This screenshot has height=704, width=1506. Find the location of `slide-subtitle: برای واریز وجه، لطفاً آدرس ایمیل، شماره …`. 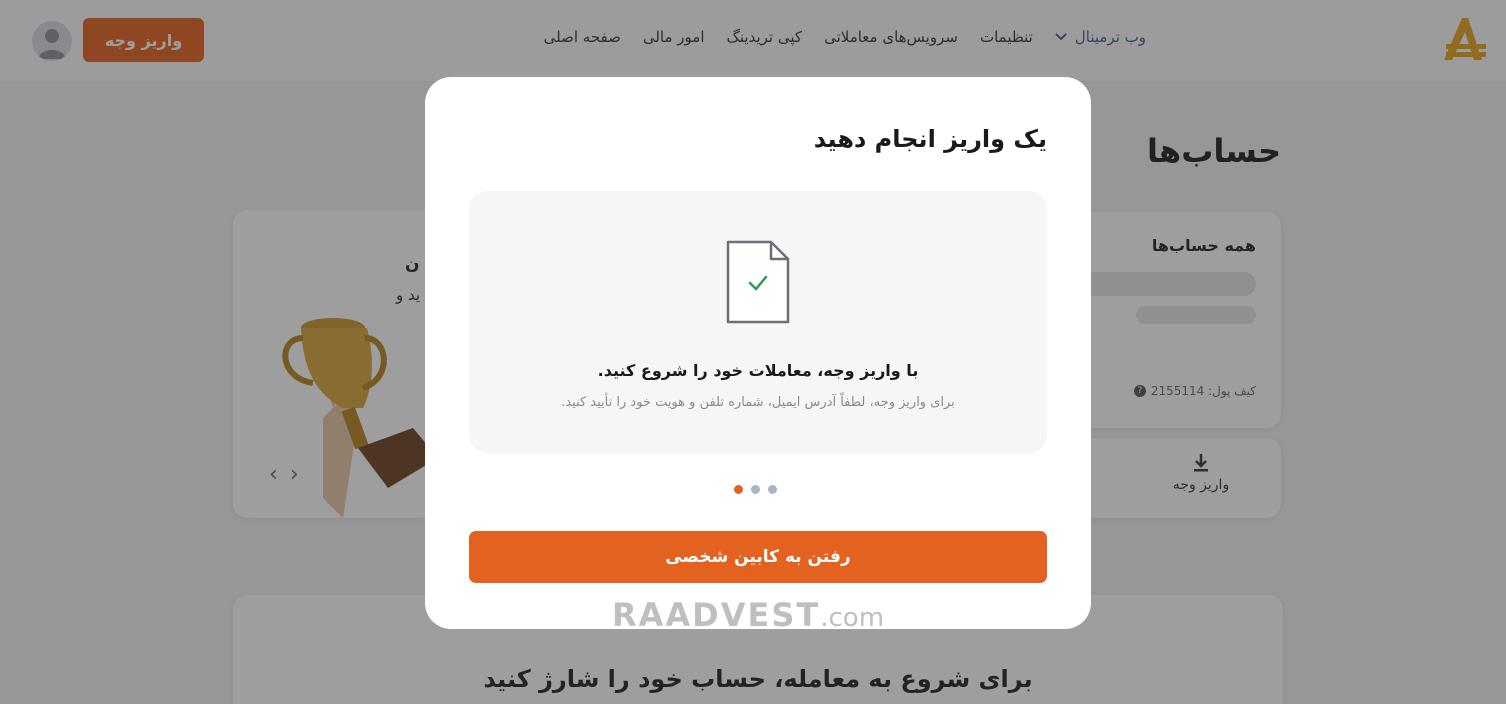

slide-subtitle: برای واریز وجه، لطفاً آدرس ایمیل، شماره … is located at coordinates (758, 402).